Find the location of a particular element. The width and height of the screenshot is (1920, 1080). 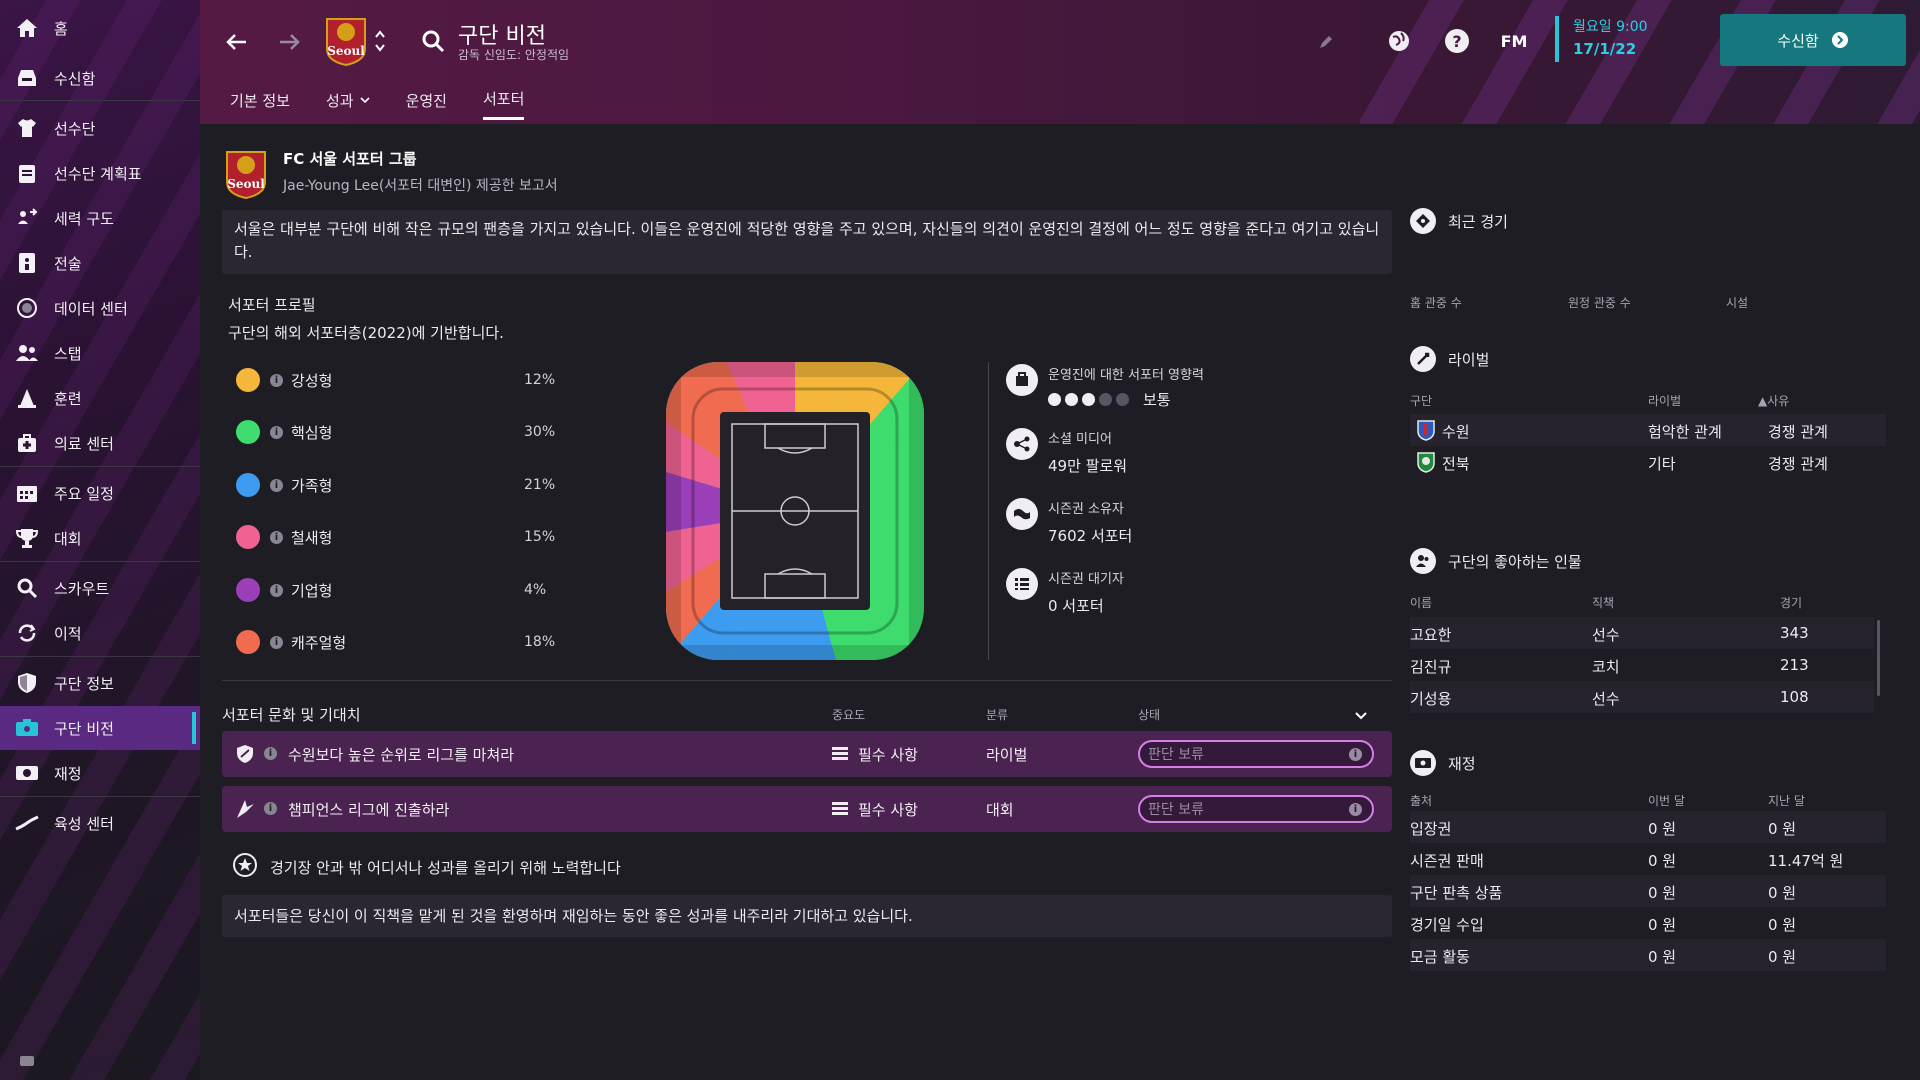

sidebar-item-training: 훈련 is located at coordinates (100, 398).